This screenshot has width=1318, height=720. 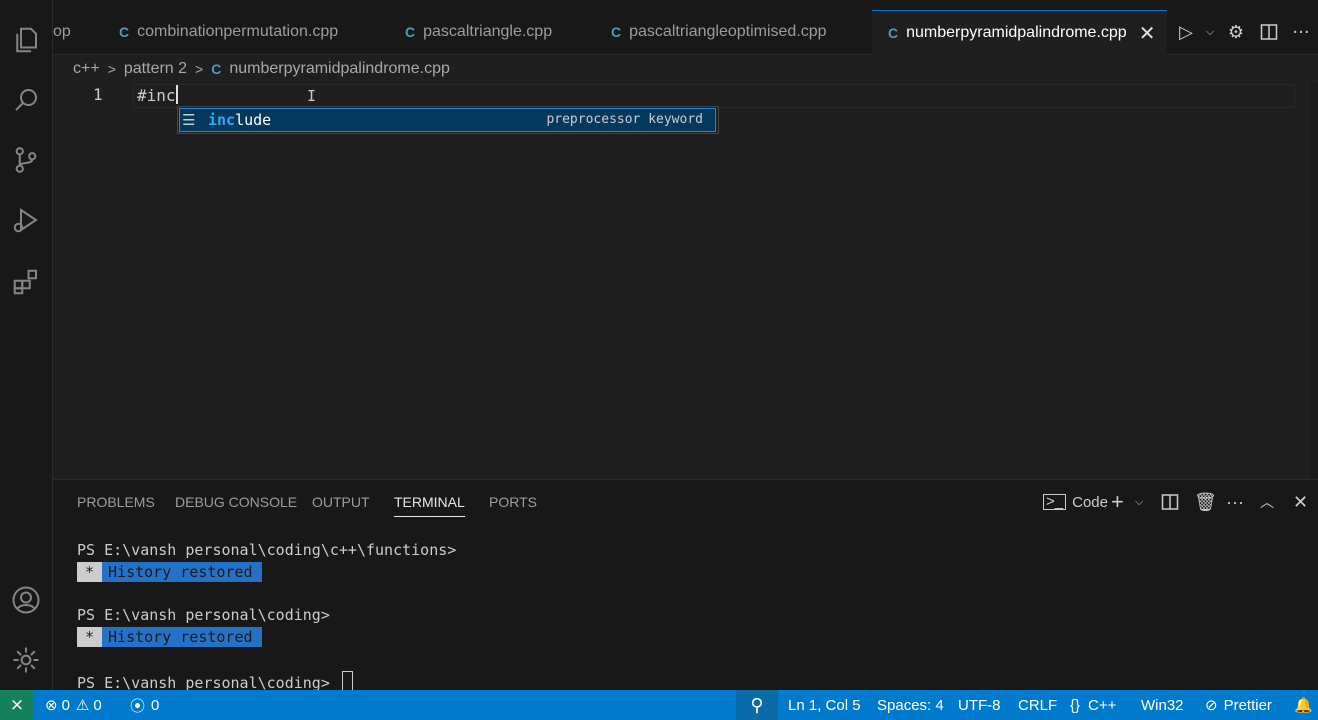 I want to click on breadcrumb-item: c++, so click(x=86, y=69).